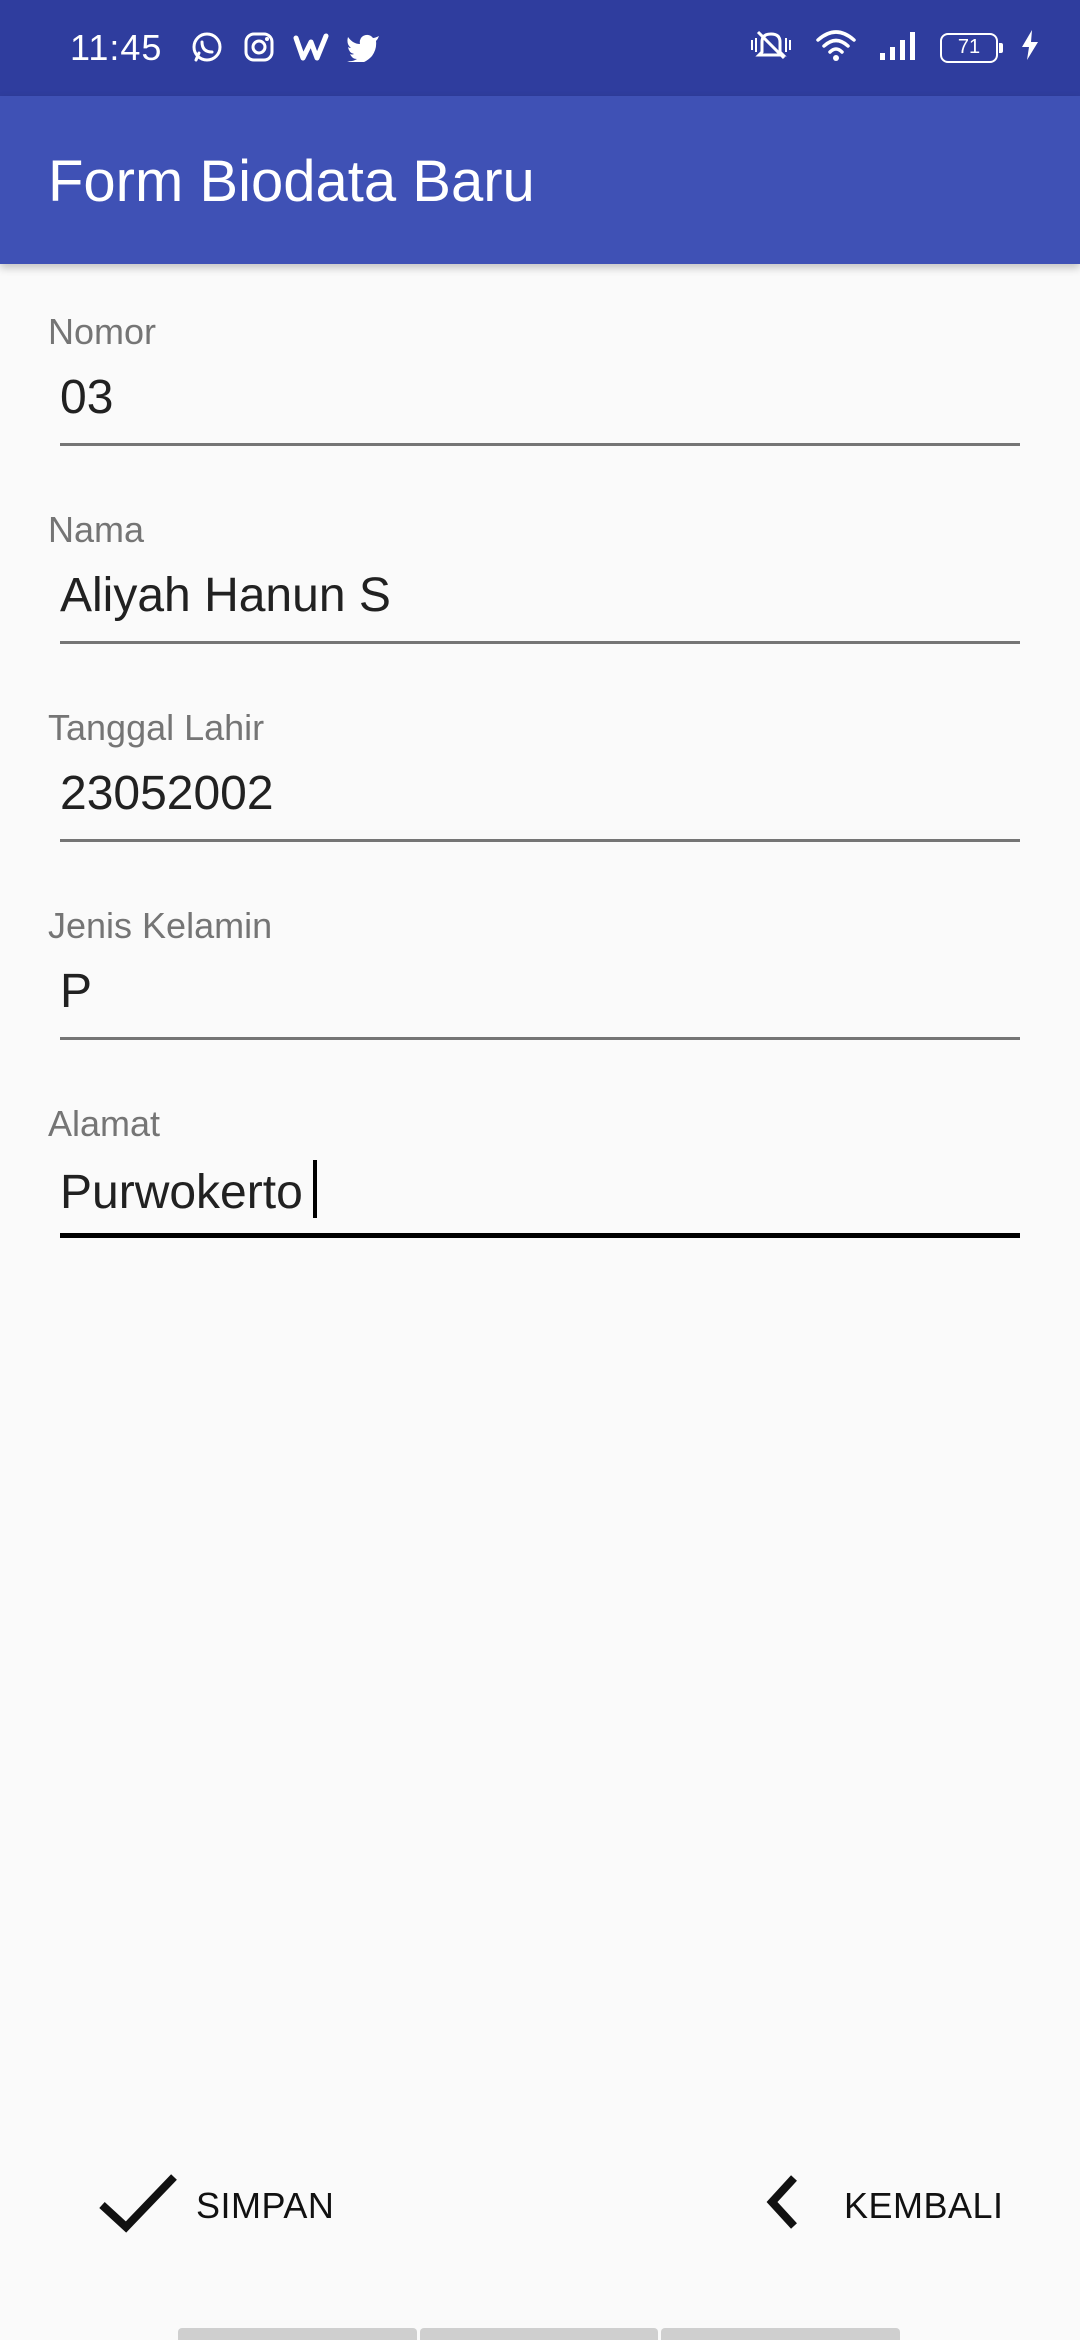 This screenshot has height=2340, width=1080. Describe the element at coordinates (540, 1001) in the screenshot. I see `jenis-kelamin-input: P` at that location.